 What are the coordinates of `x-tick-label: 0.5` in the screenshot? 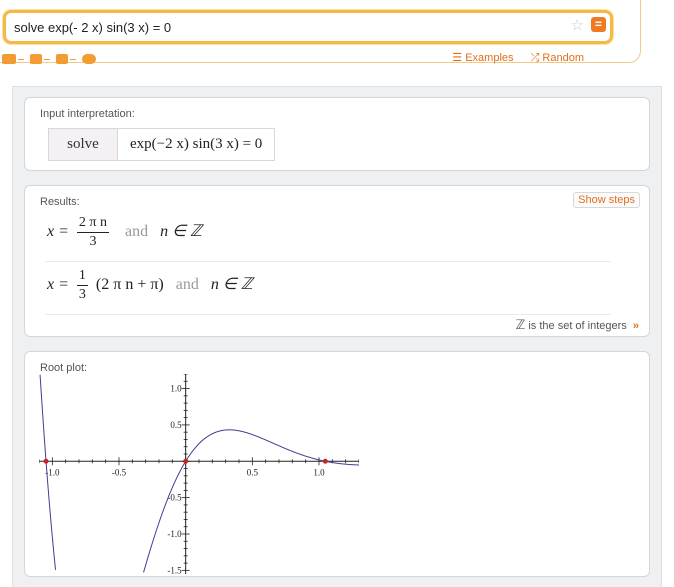 It's located at (253, 472).